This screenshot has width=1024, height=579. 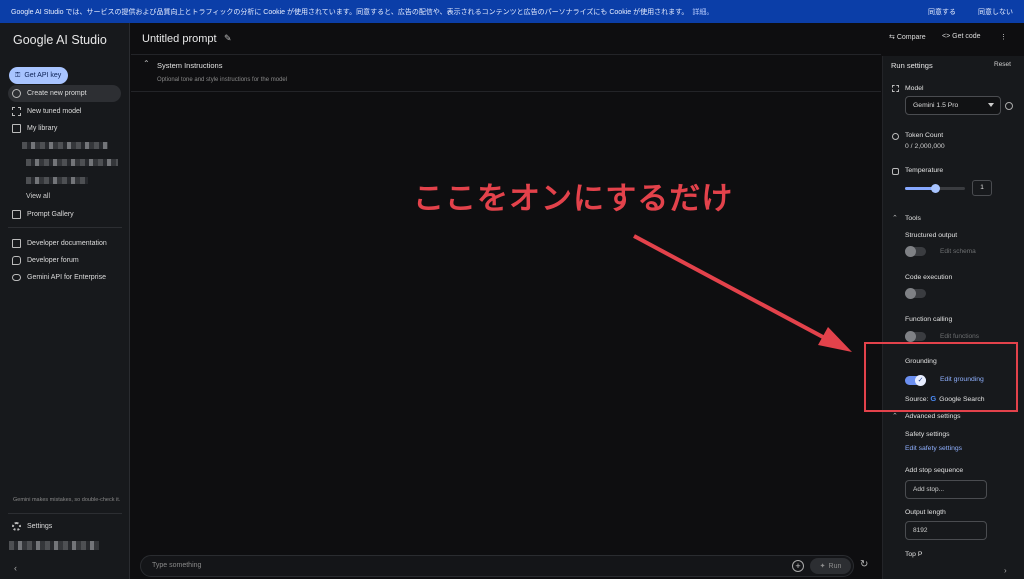 I want to click on code-execution-toggle, so click(x=915, y=293).